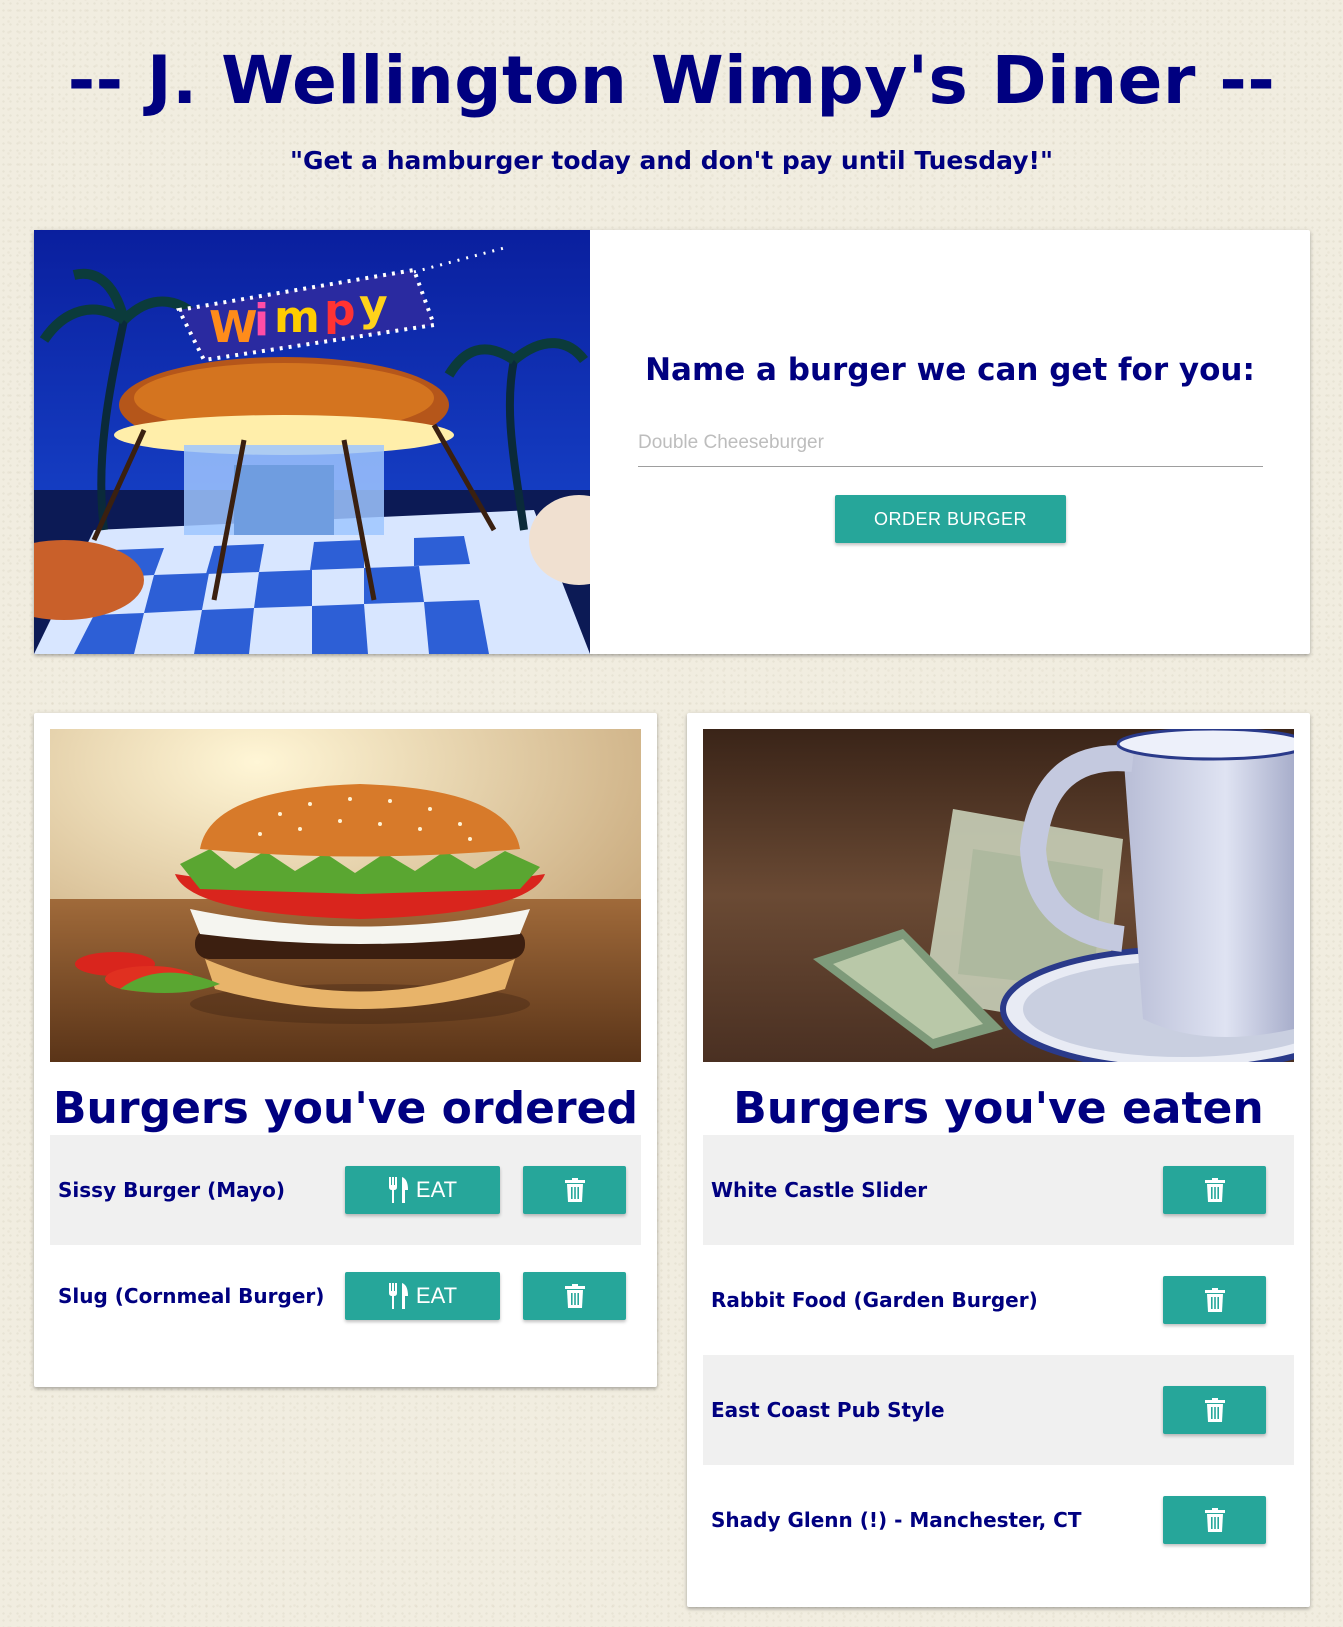  Describe the element at coordinates (297, 317) in the screenshot. I see `svg-text: m` at that location.